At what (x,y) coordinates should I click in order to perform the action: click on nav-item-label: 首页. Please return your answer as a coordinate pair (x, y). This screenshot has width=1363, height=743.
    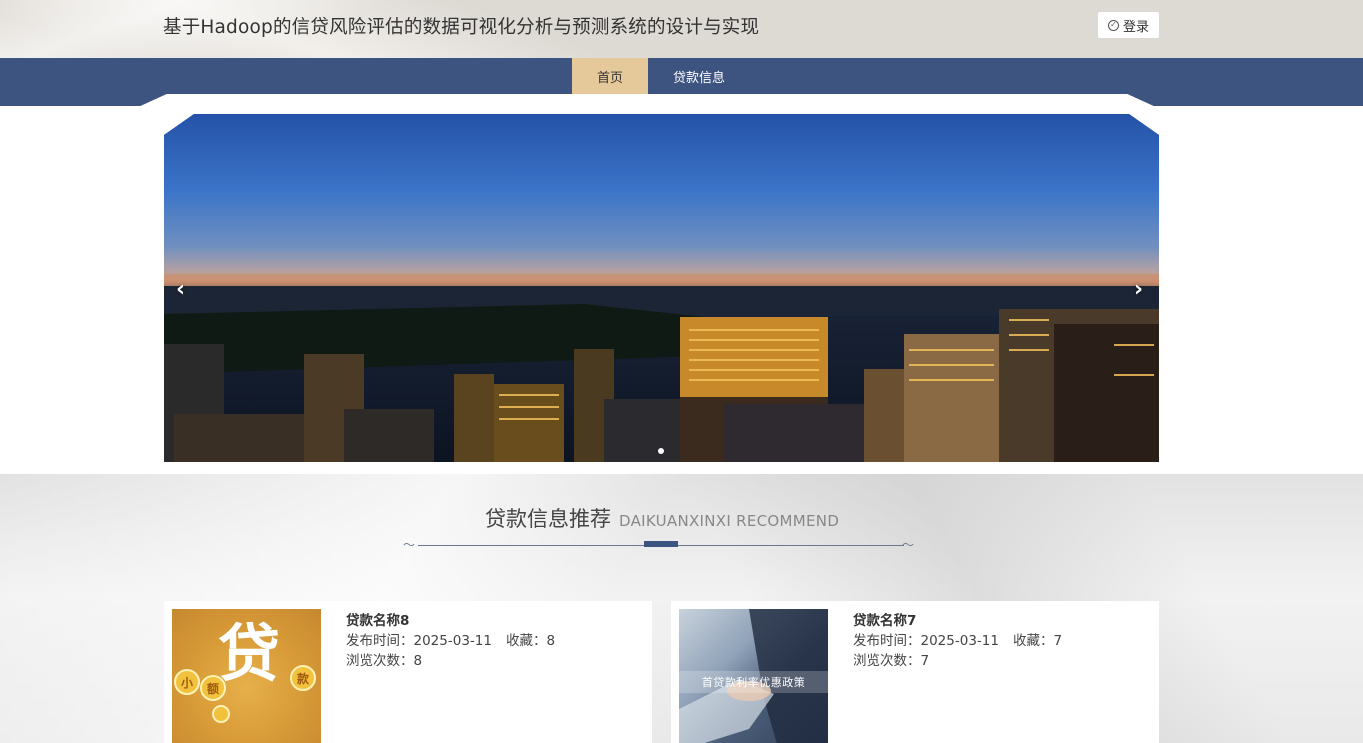
    Looking at the image, I should click on (609, 78).